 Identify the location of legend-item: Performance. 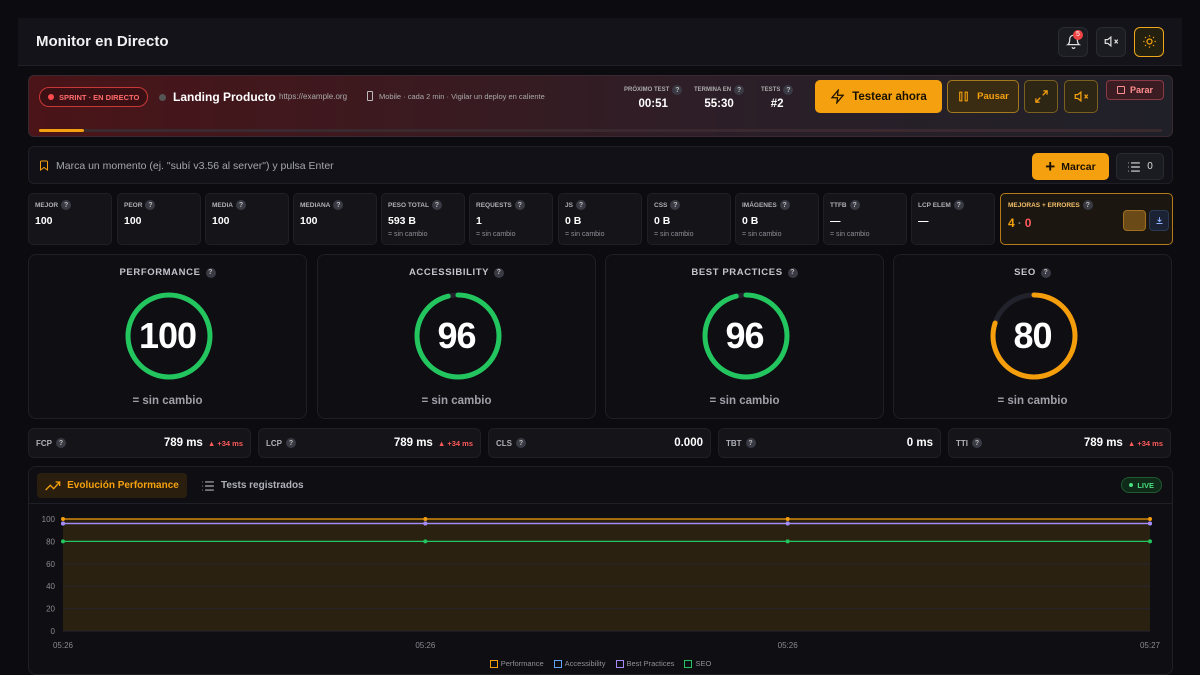
(516, 663).